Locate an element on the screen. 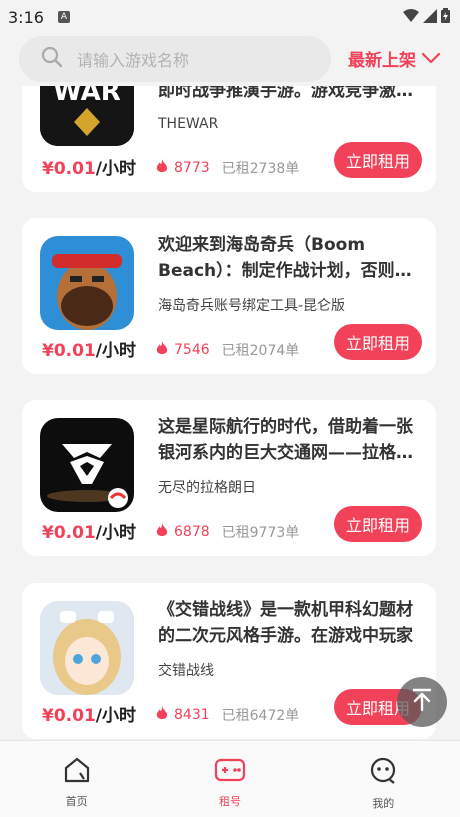 This screenshot has height=817, width=460. status-icons is located at coordinates (426, 17).